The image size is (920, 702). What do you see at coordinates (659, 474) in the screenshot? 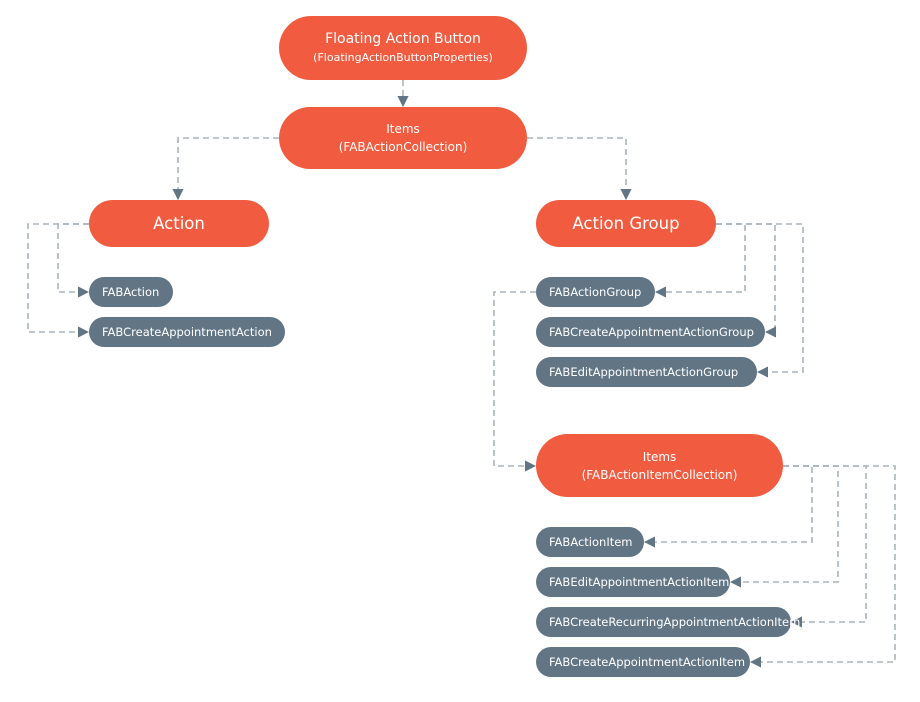
I see `node-subtitle: (FABActionItemCollection)` at bounding box center [659, 474].